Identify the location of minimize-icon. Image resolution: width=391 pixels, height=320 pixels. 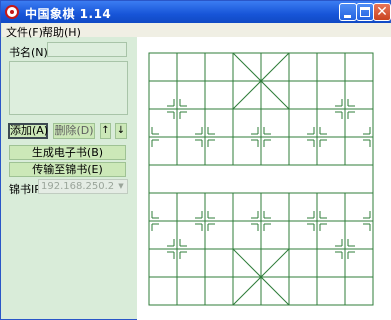
(347, 16).